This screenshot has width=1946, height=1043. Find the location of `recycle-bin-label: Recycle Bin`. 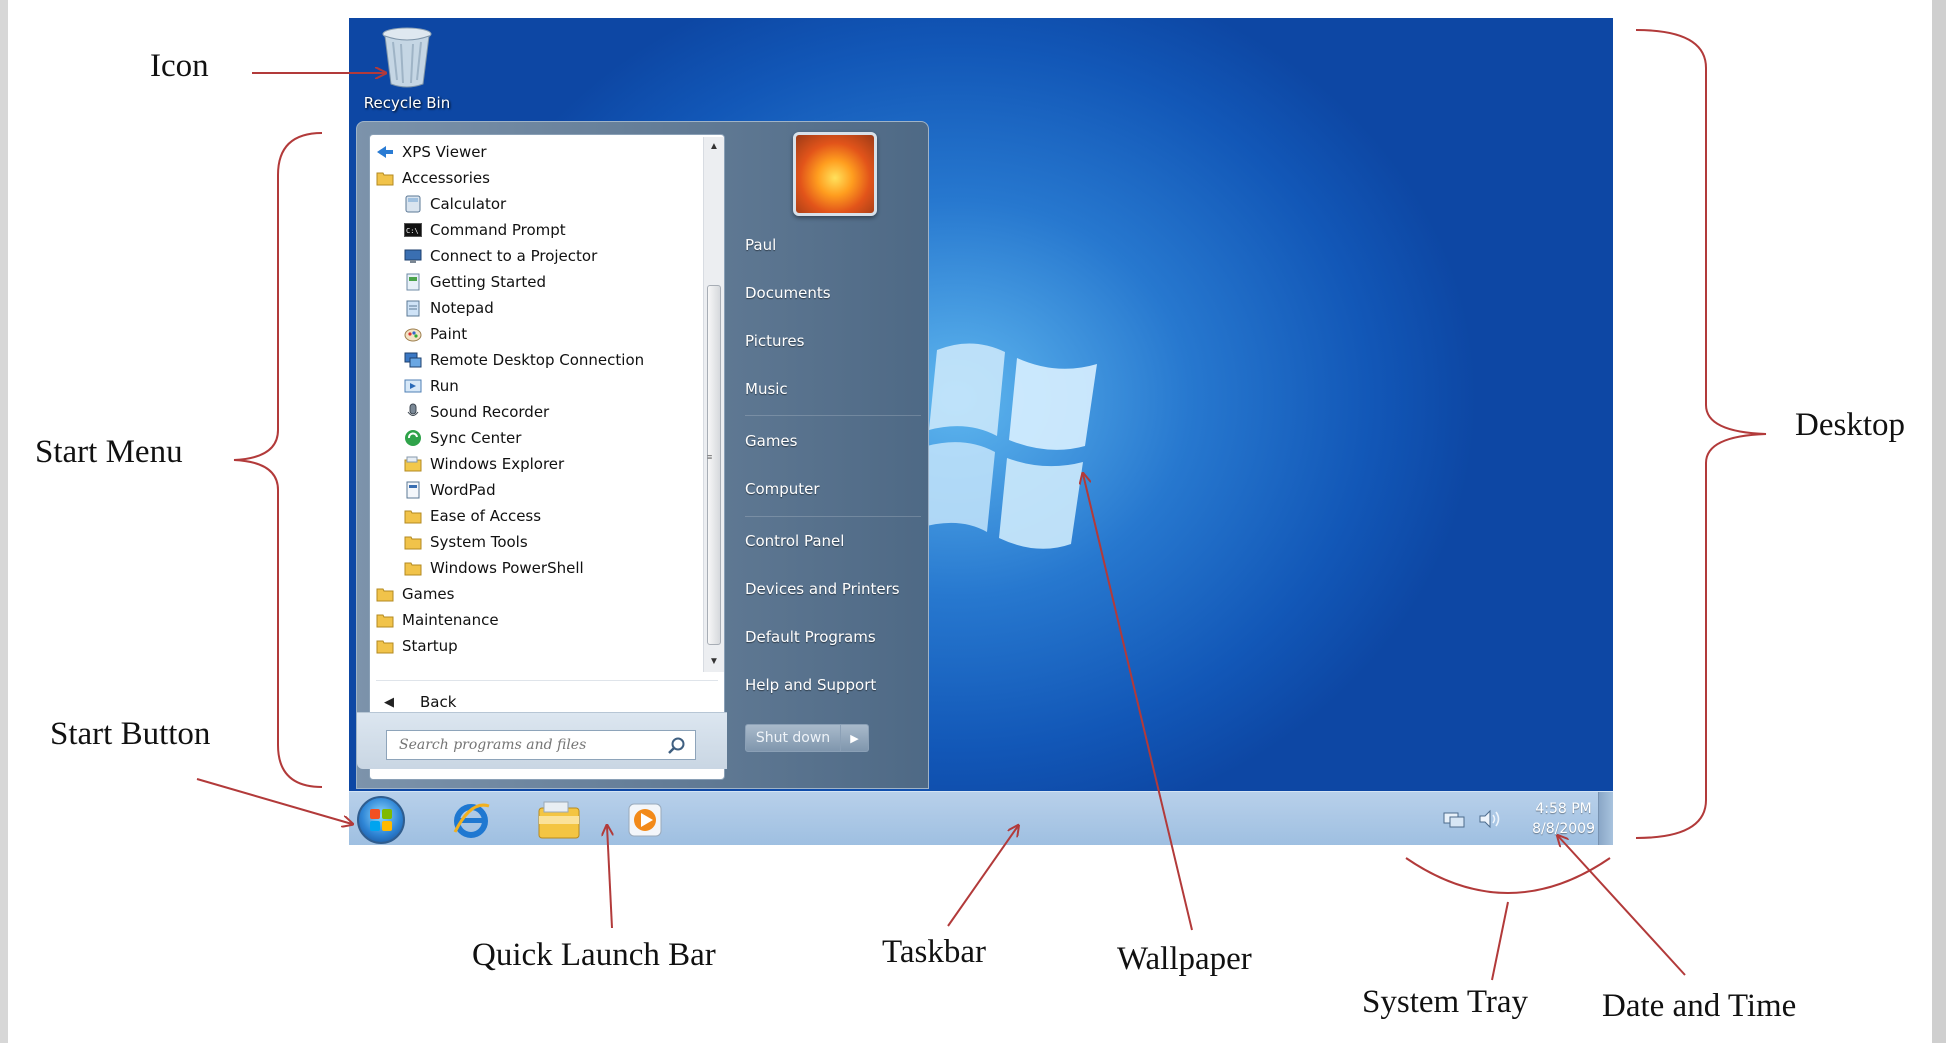

recycle-bin-label: Recycle Bin is located at coordinates (407, 103).